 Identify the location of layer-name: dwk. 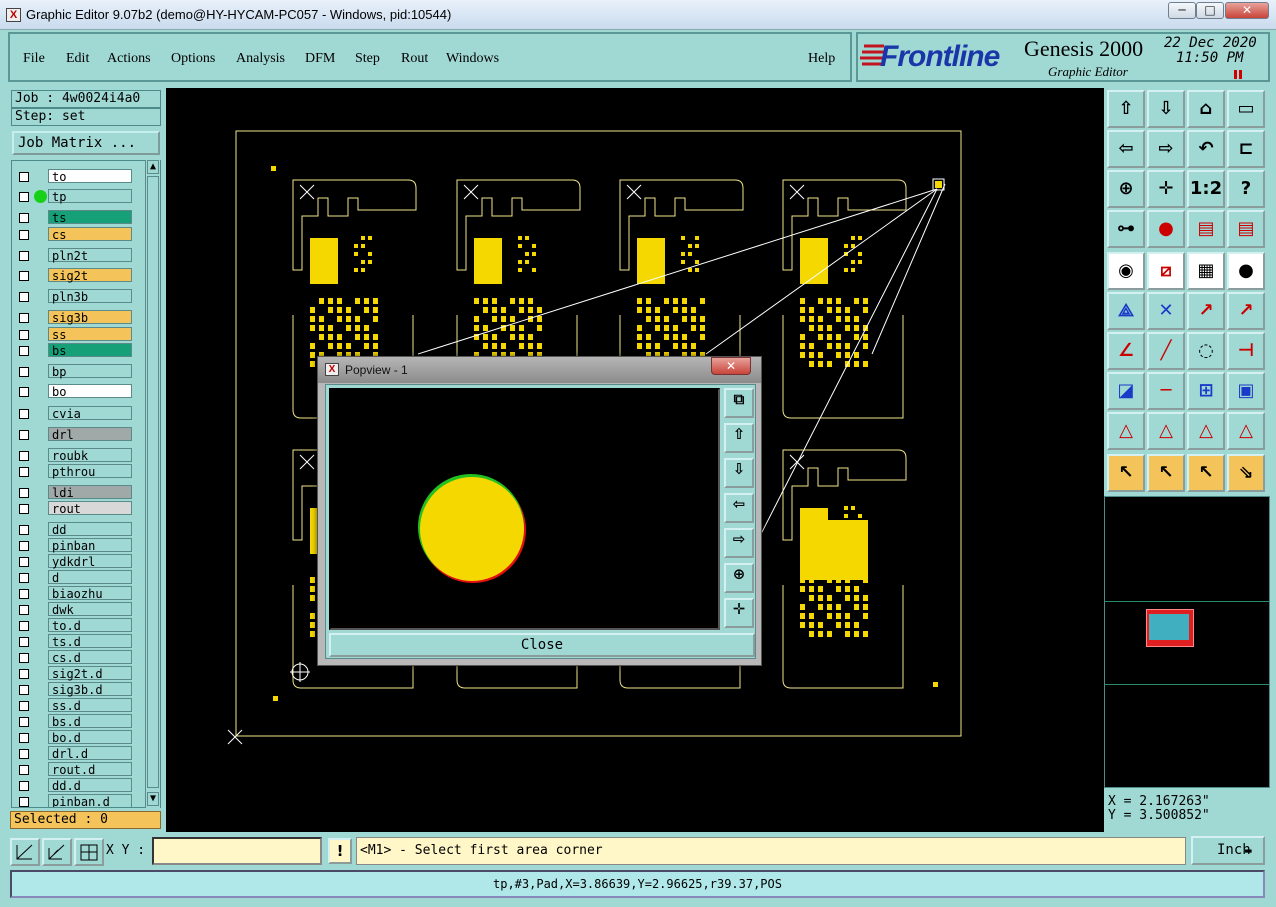
(90, 609).